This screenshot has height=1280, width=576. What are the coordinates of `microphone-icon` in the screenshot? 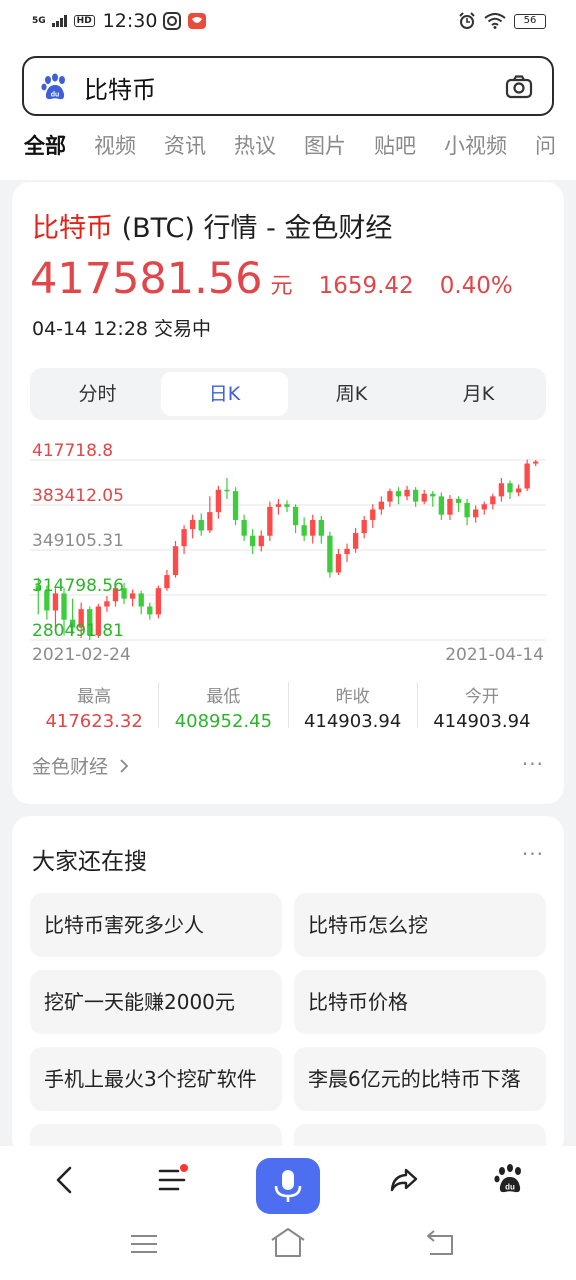 It's located at (288, 1186).